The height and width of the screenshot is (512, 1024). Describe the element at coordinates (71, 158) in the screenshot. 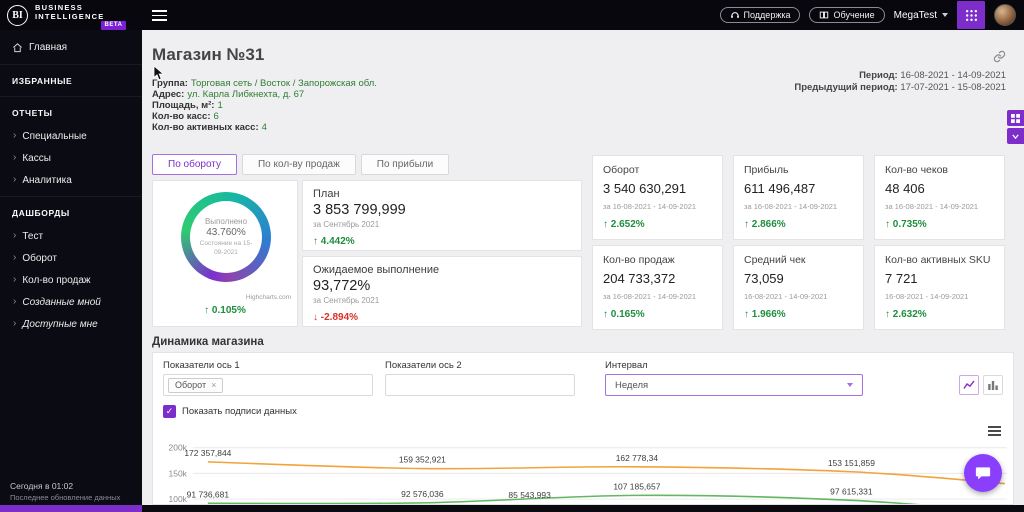

I see `sidebar-item-cash-registers: Кассы` at that location.